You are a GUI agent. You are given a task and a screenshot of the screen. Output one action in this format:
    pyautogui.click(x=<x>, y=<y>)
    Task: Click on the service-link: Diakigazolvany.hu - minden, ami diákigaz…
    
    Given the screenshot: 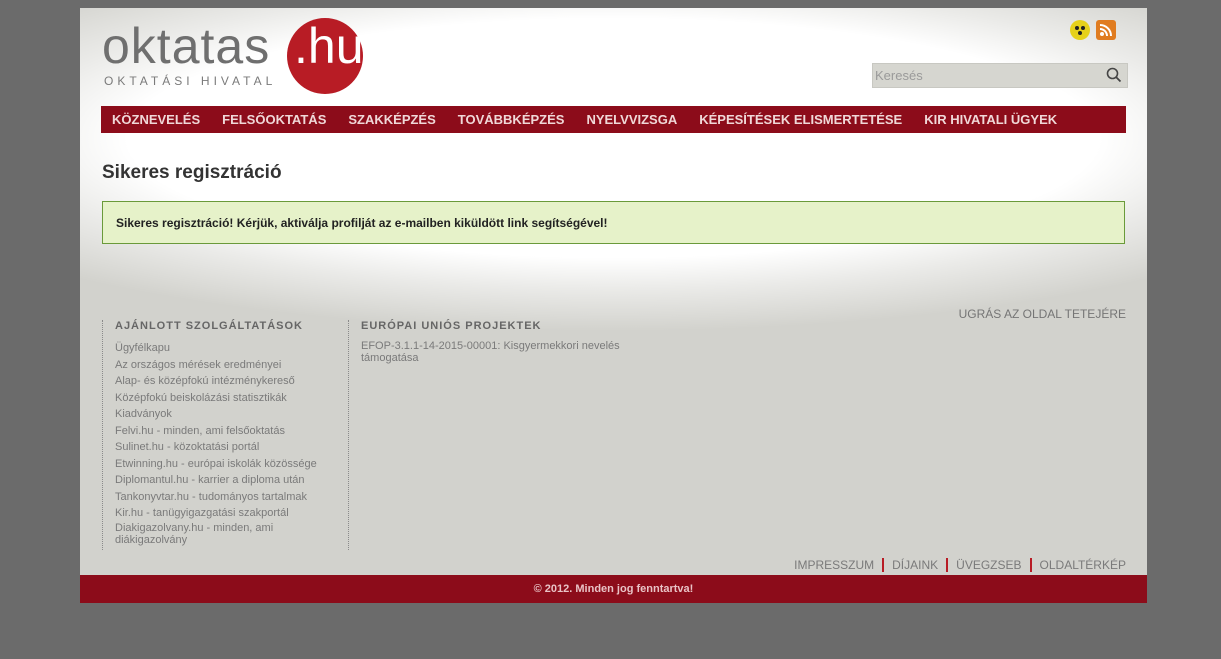 What is the action you would take?
    pyautogui.click(x=194, y=534)
    